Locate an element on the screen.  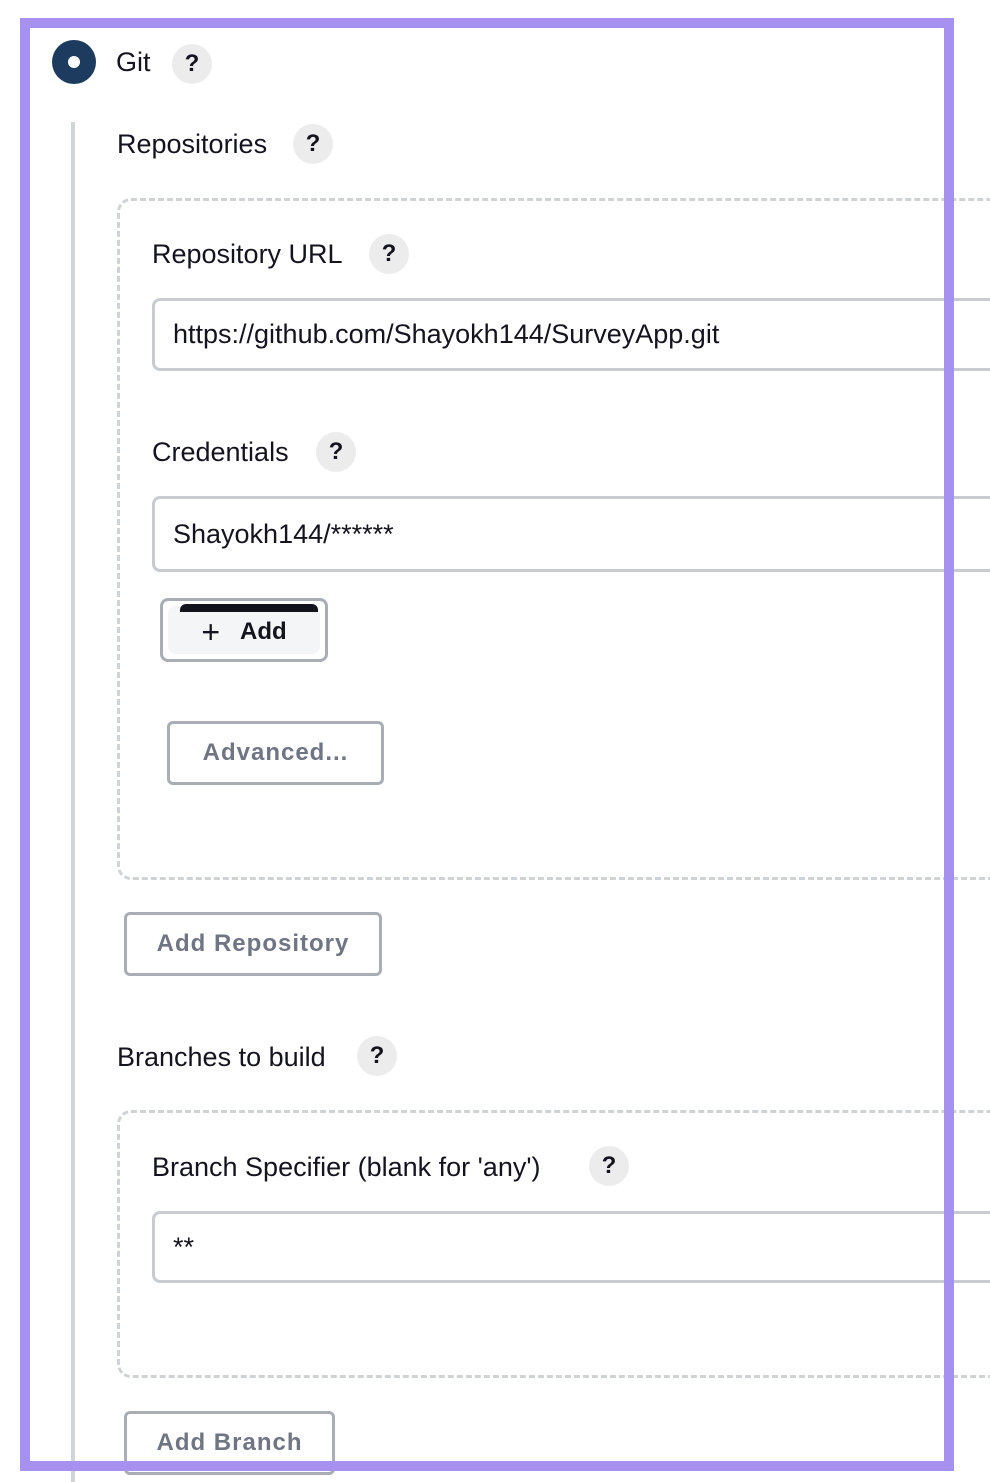
credentials-label: Credentials is located at coordinates (220, 452).